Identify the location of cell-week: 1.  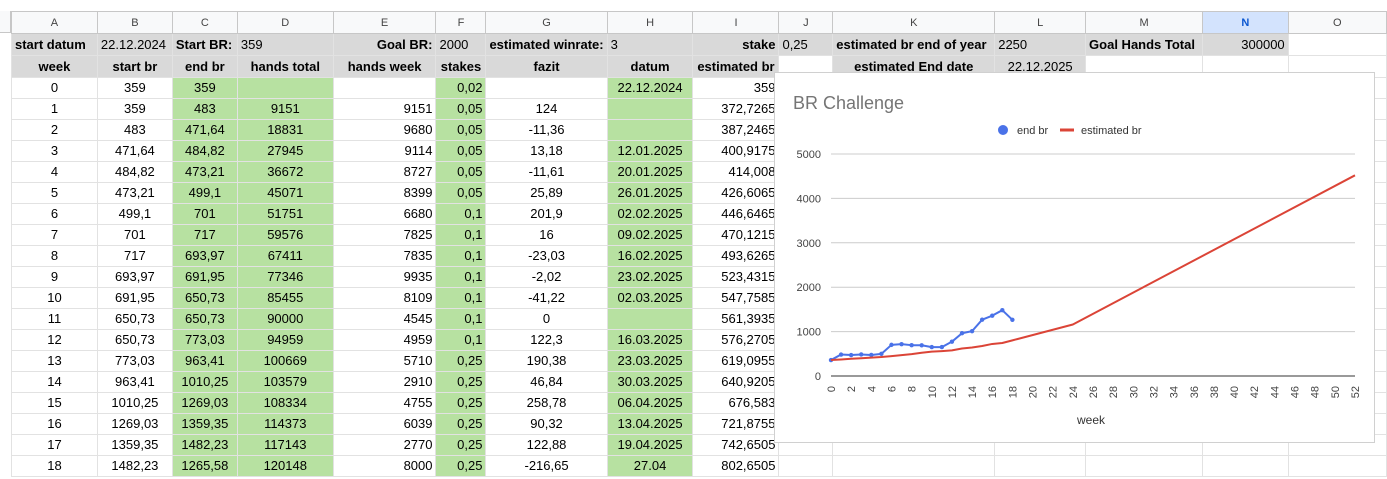
(54, 109).